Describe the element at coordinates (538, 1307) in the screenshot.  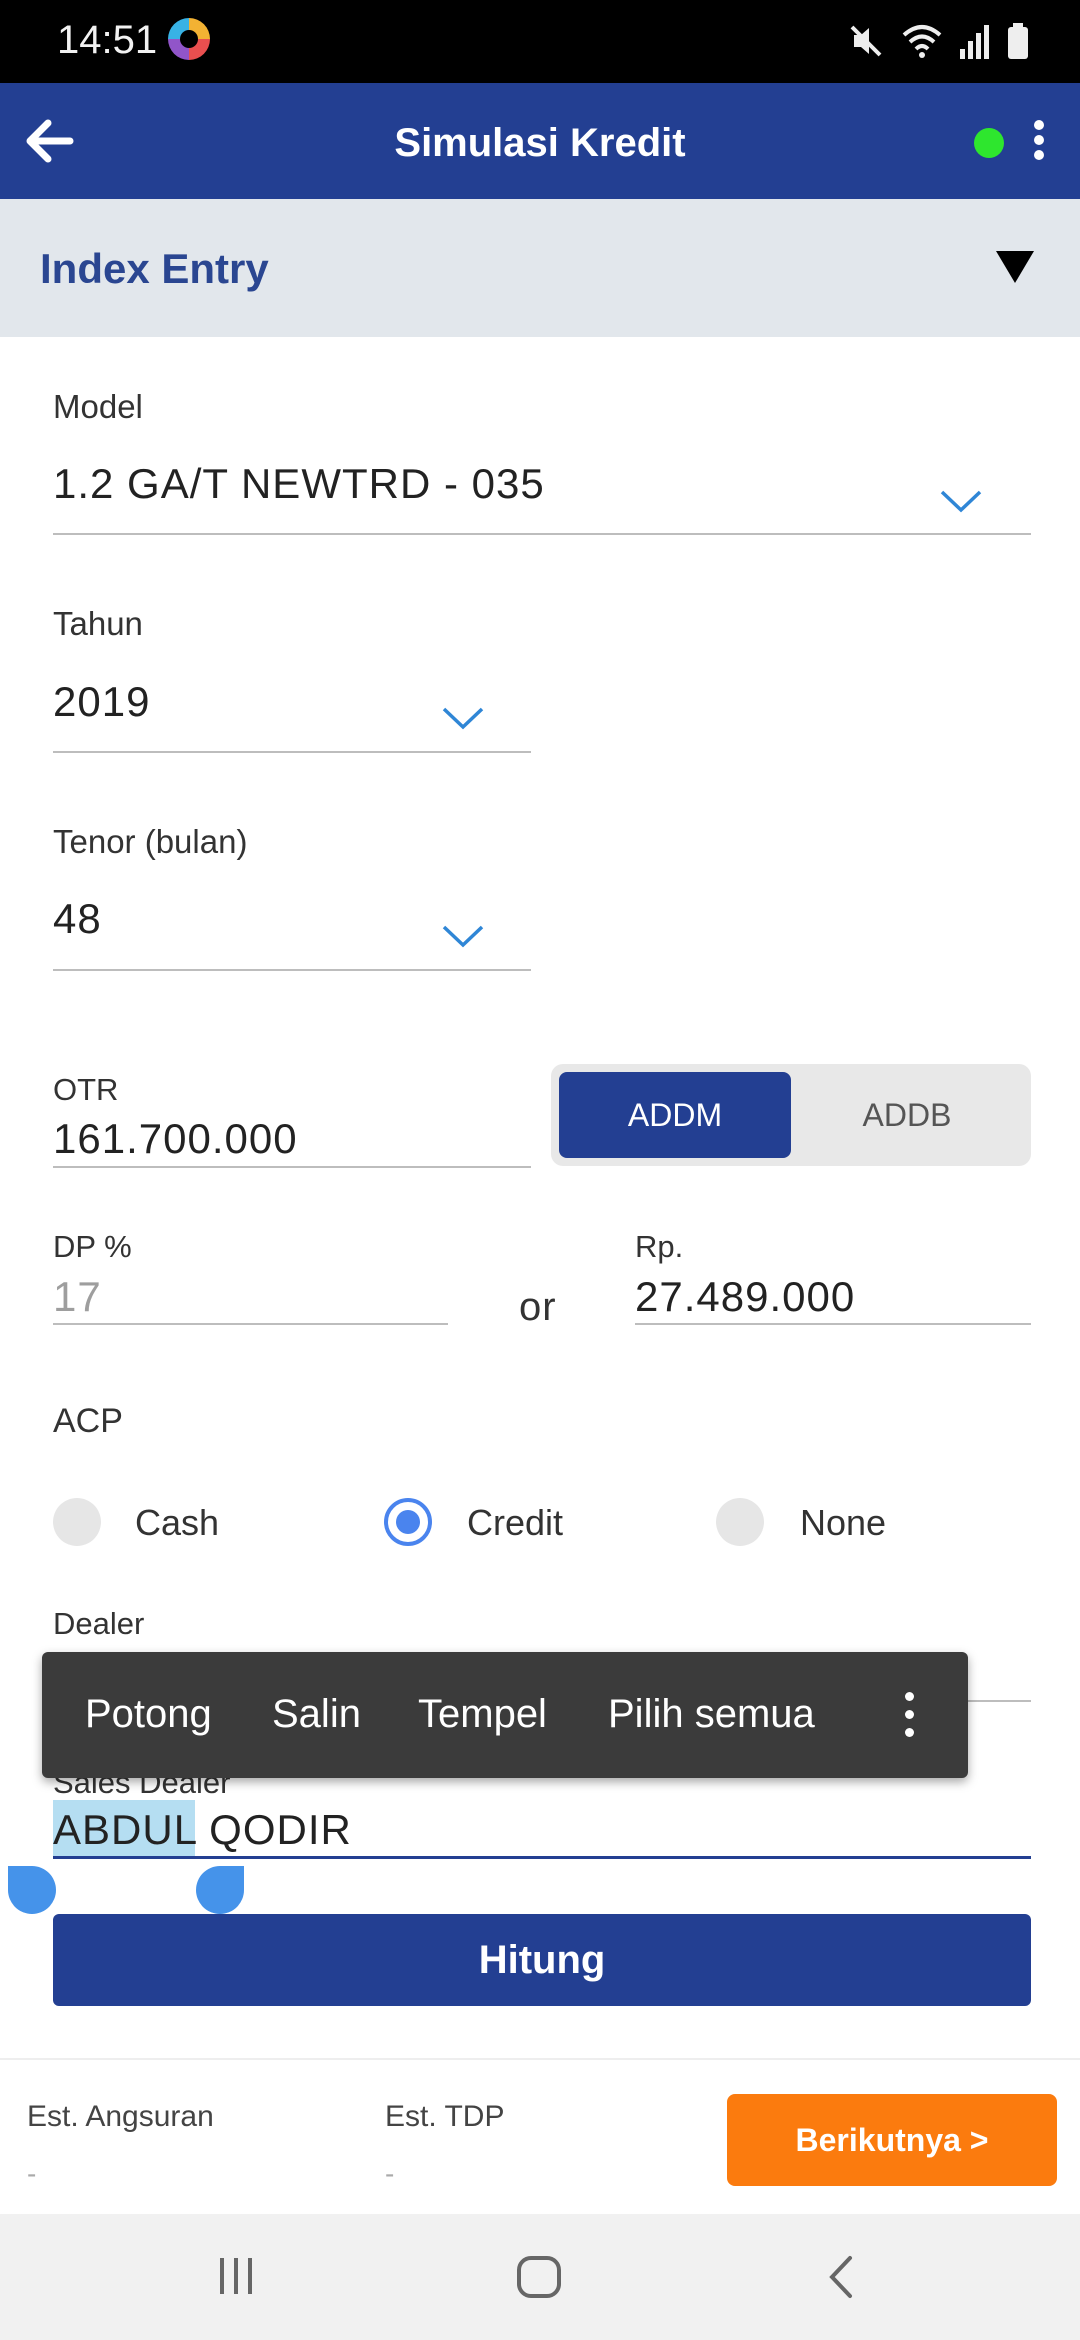
I see `or-text: or` at that location.